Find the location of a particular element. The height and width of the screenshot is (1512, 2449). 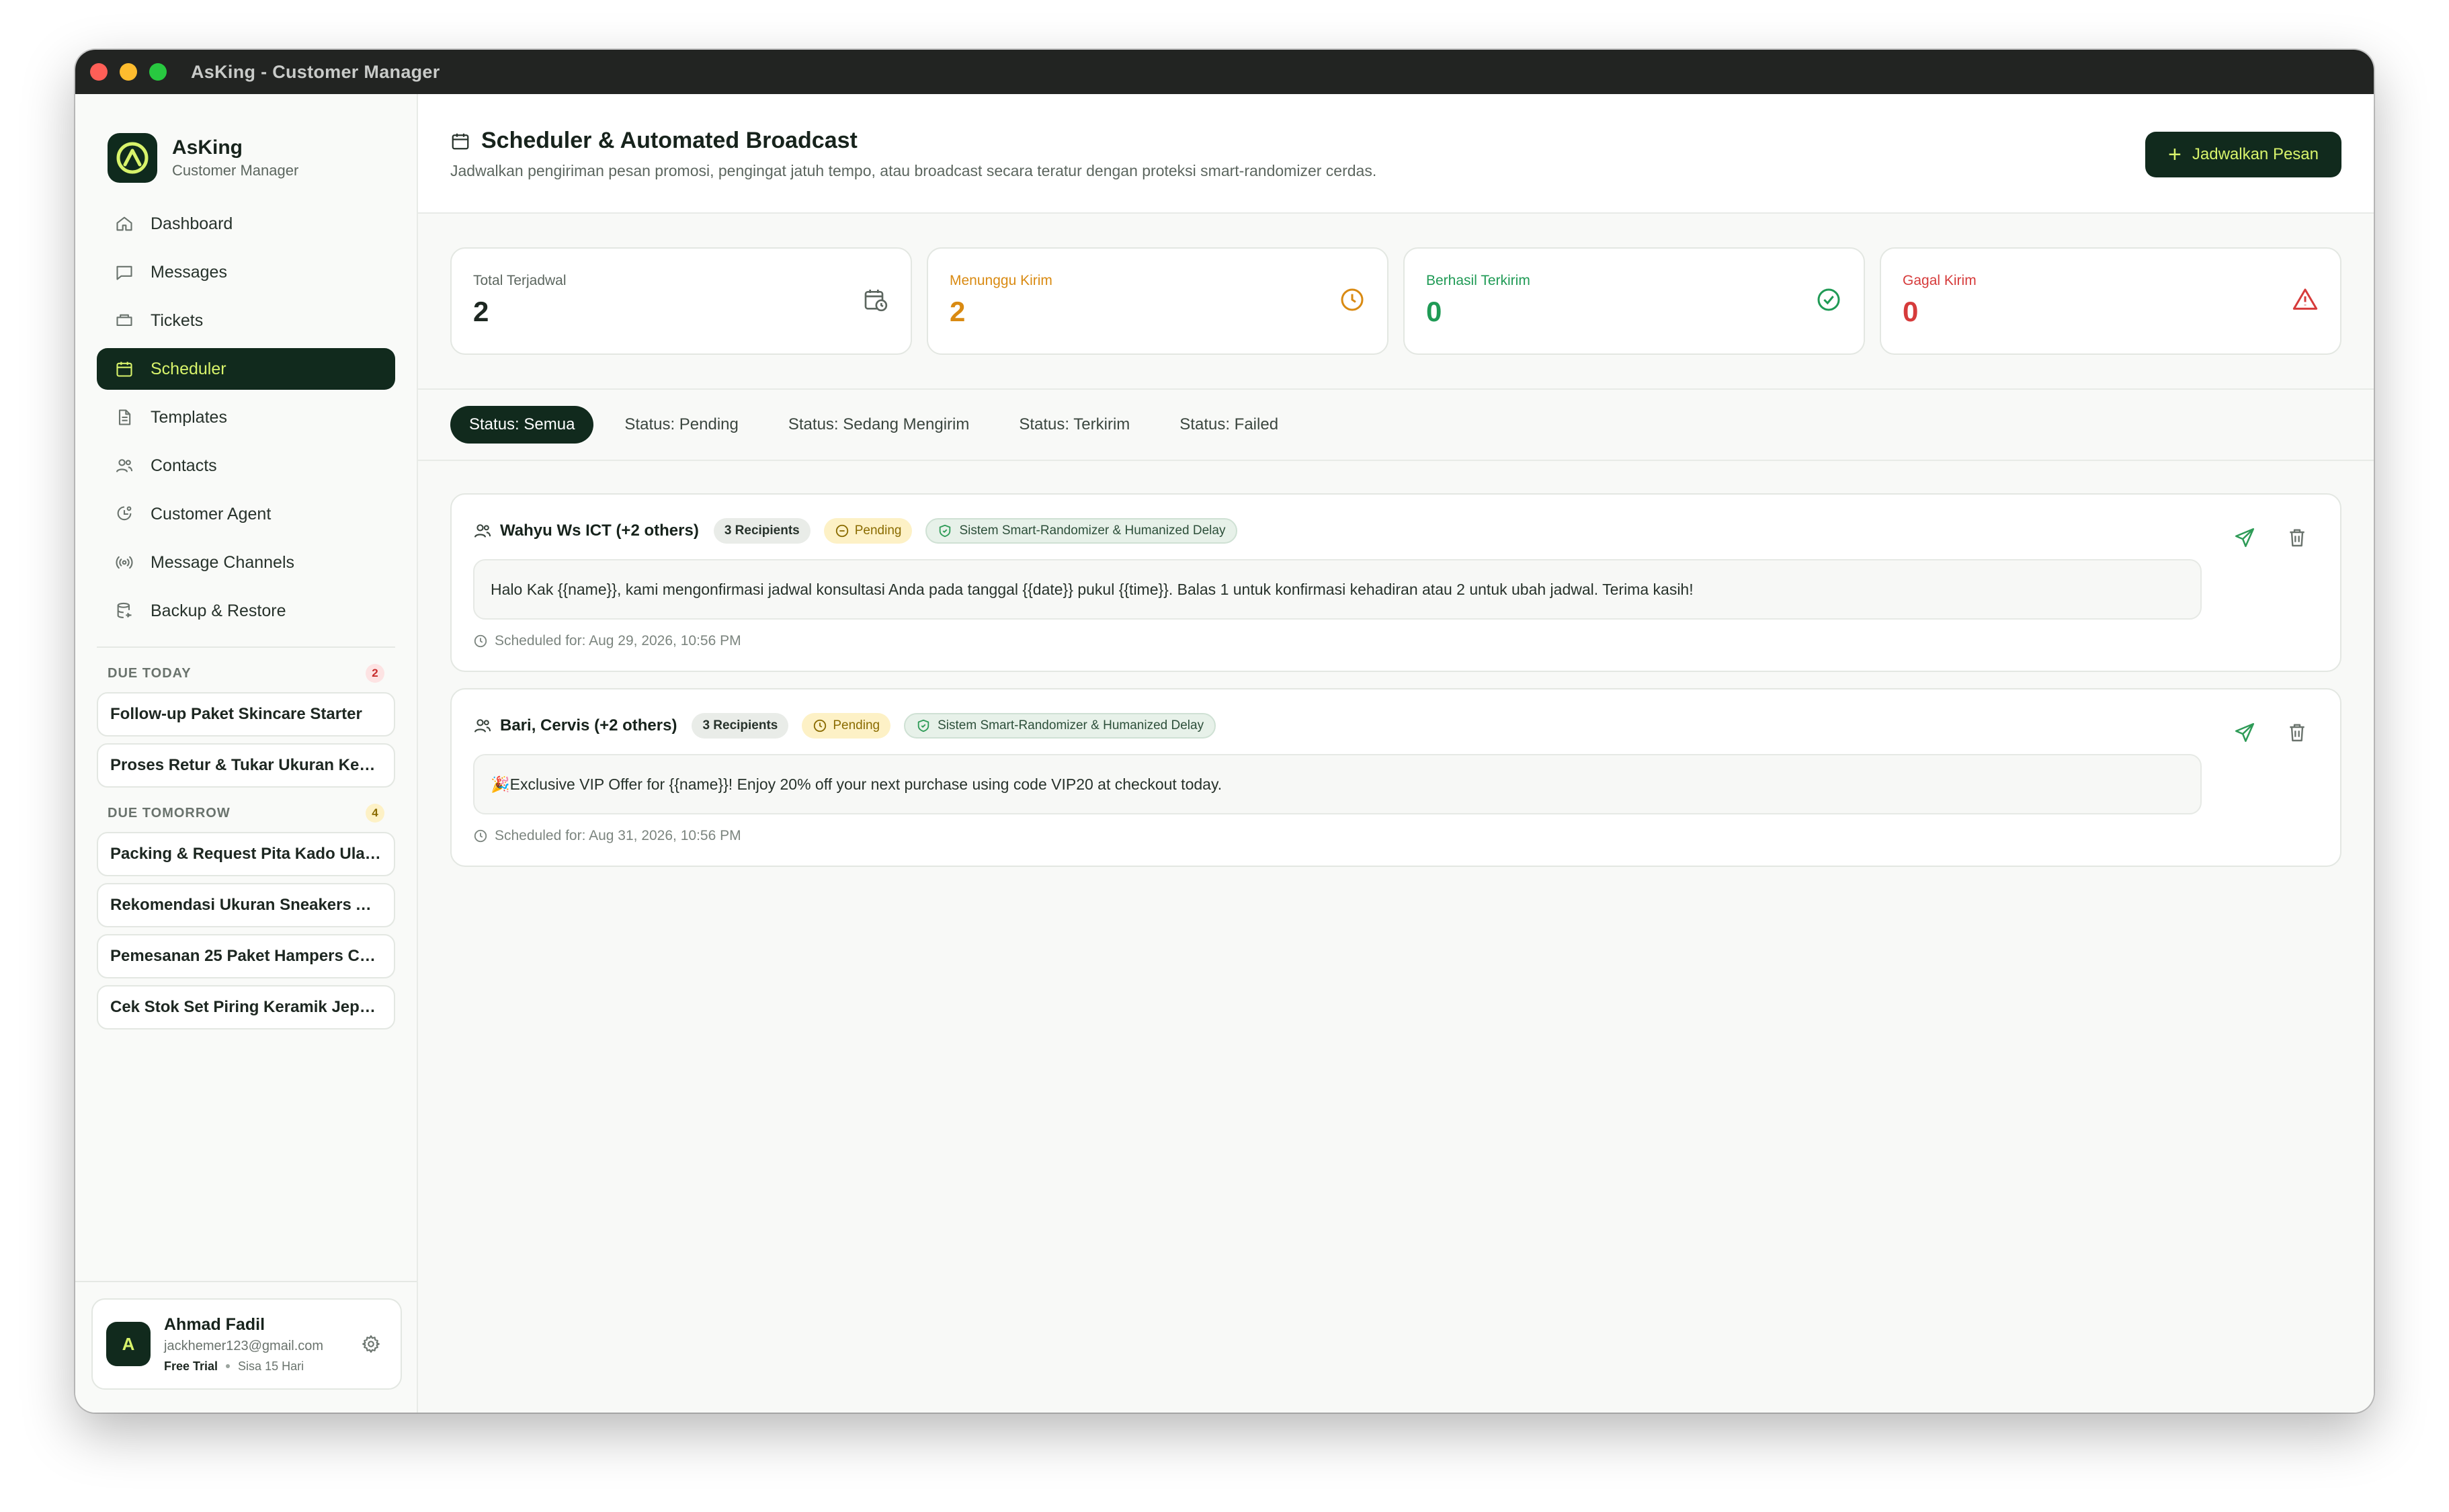

filter-sending: Status: Sedang Mengirim is located at coordinates (879, 425).